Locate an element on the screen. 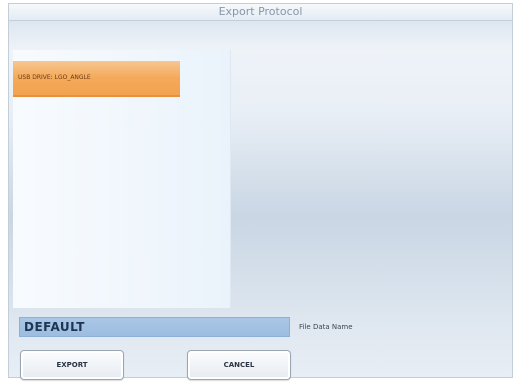  export-button: EXPORT is located at coordinates (72, 365).